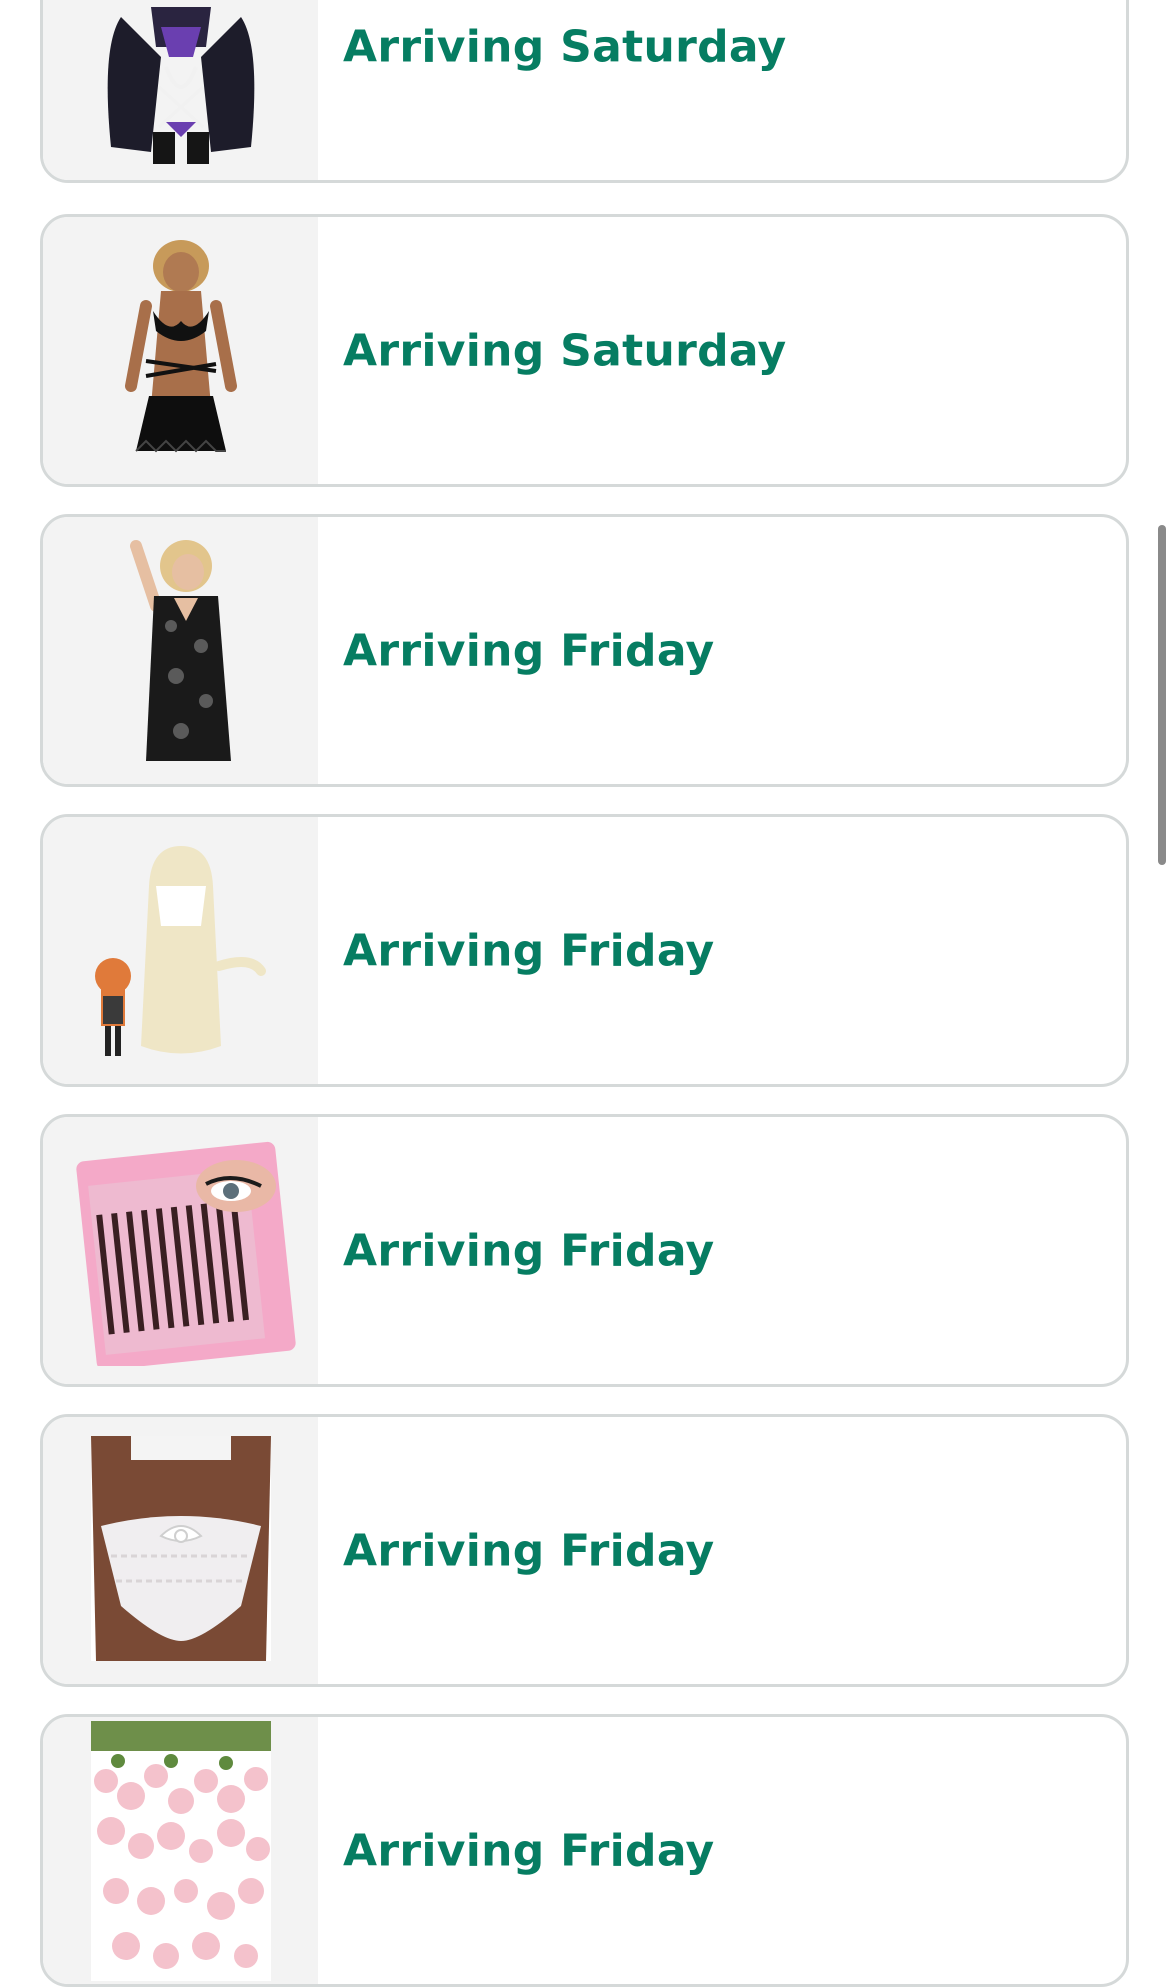  What do you see at coordinates (180, 1850) in the screenshot?
I see `pink-flower-garland-image` at bounding box center [180, 1850].